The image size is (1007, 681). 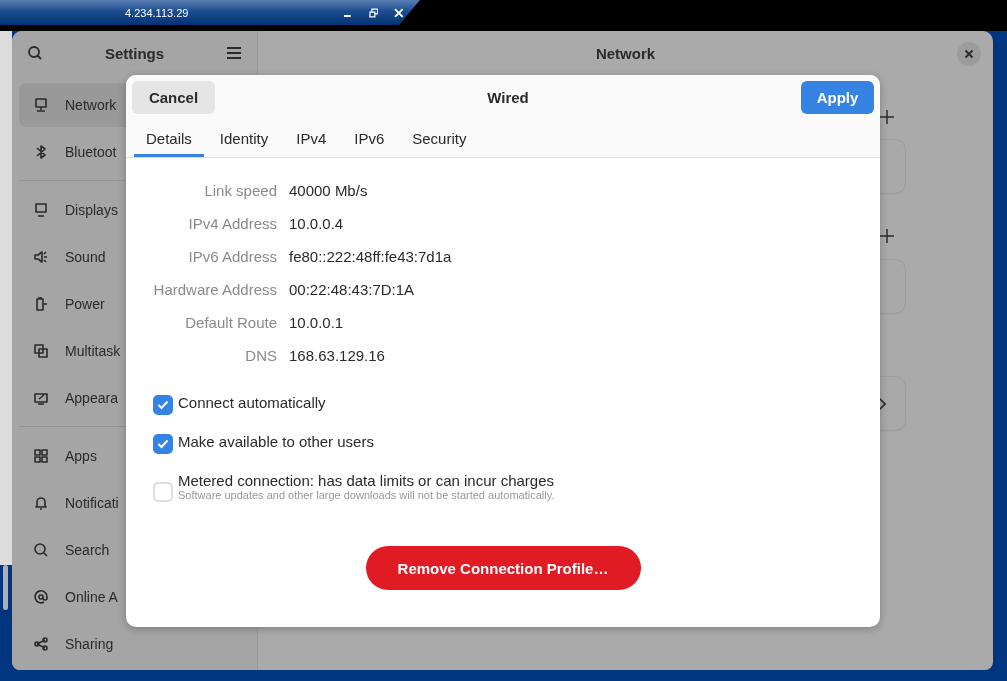 What do you see at coordinates (337, 355) in the screenshot?
I see `field-value: 168.63.129.16` at bounding box center [337, 355].